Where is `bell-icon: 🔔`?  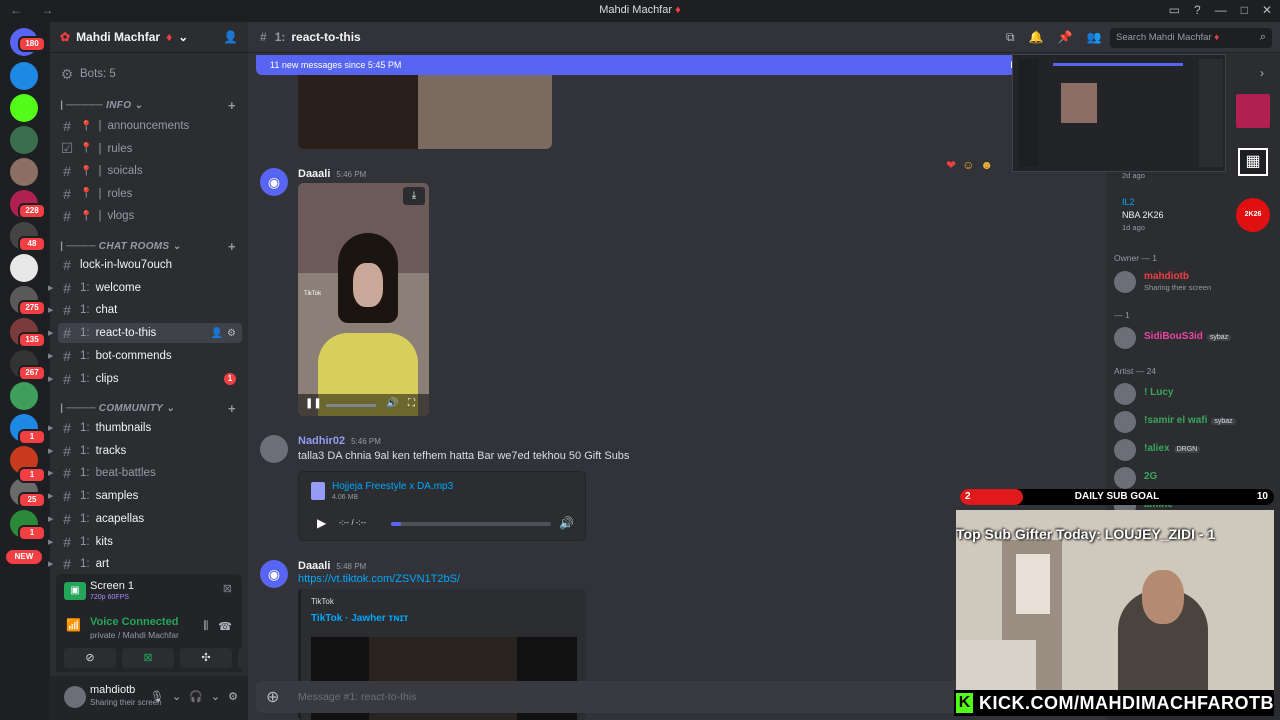
bell-icon: 🔔 is located at coordinates (1036, 37).